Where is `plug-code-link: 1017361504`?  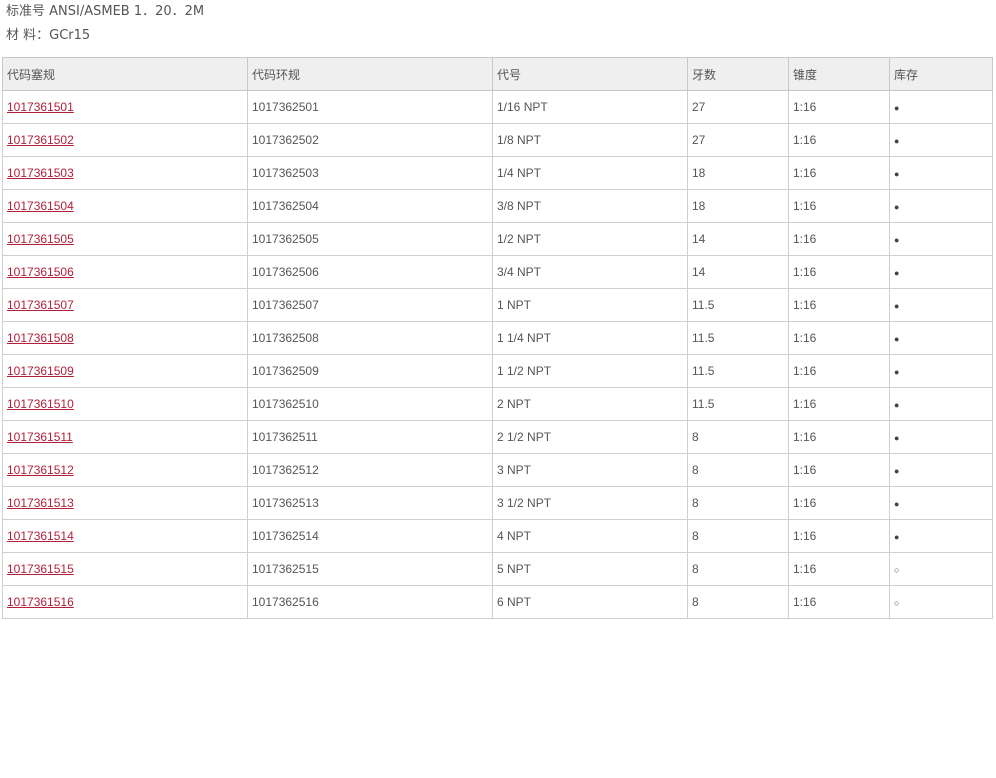 plug-code-link: 1017361504 is located at coordinates (40, 206).